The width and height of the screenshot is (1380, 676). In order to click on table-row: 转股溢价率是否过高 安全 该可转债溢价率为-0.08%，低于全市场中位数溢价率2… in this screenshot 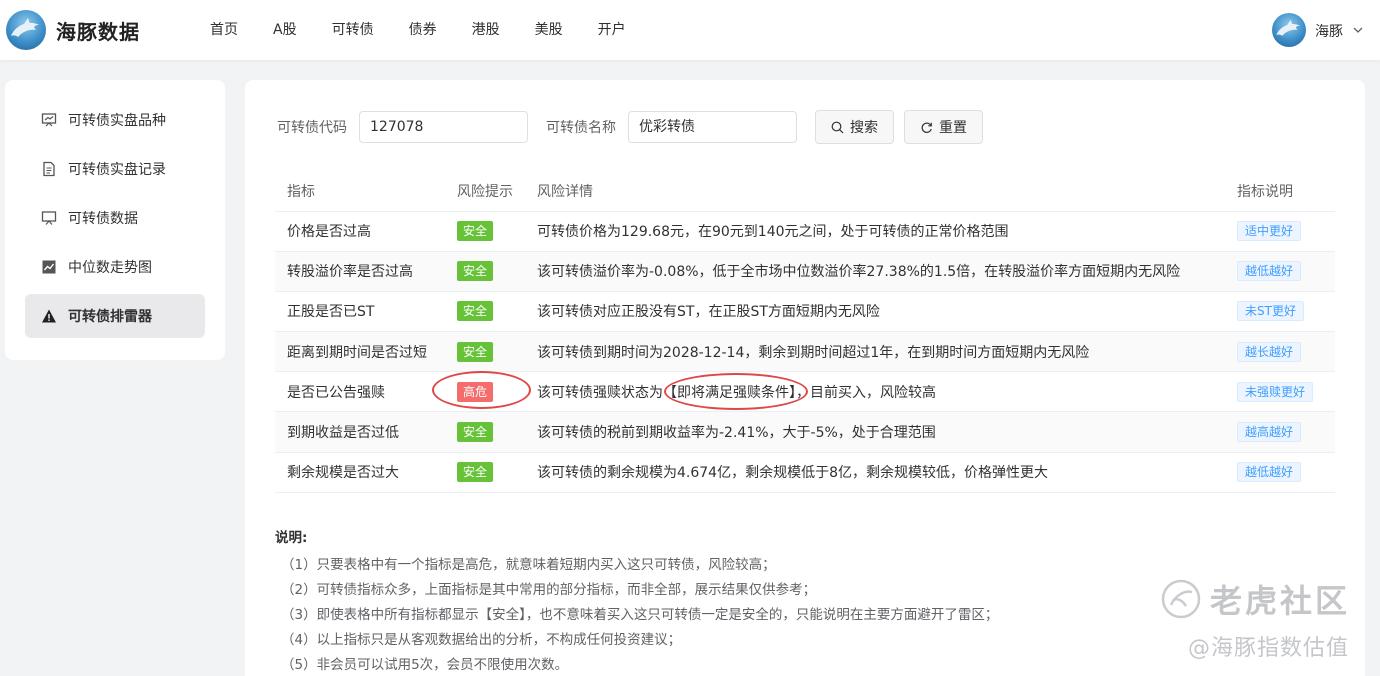, I will do `click(805, 271)`.